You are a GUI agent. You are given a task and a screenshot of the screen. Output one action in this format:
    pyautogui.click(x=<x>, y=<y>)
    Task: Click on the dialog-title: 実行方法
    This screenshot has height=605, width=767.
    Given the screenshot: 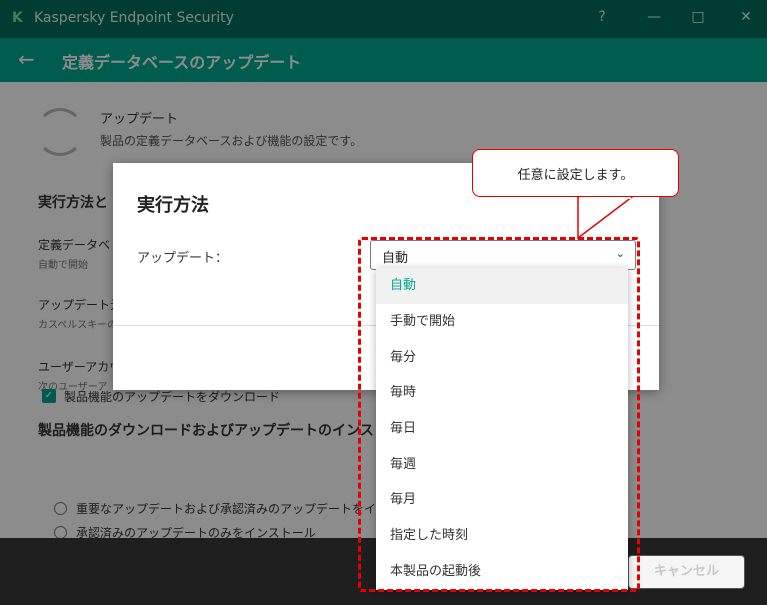 What is the action you would take?
    pyautogui.click(x=173, y=205)
    